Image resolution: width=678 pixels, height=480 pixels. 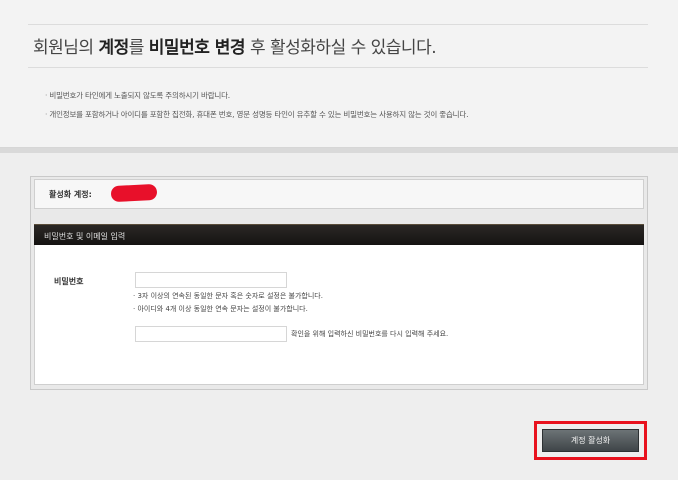 What do you see at coordinates (338, 24) in the screenshot?
I see `top-divider` at bounding box center [338, 24].